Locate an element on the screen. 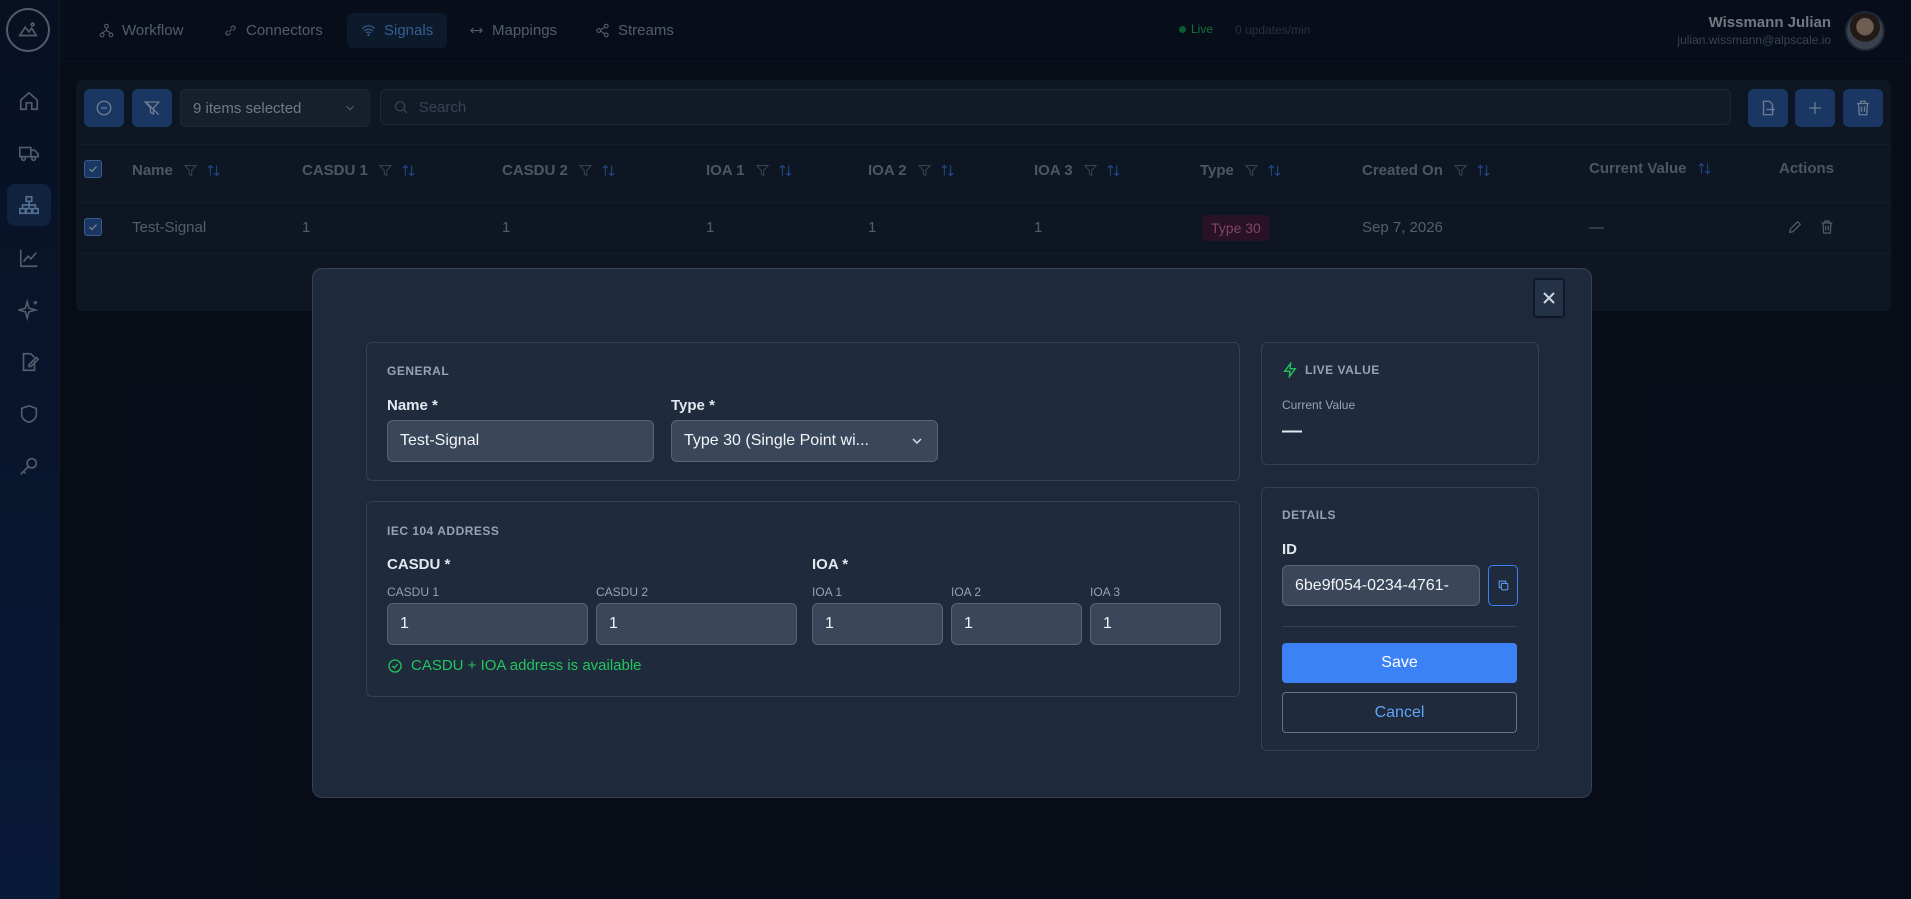 The height and width of the screenshot is (899, 1911). ioa3-input: 1 is located at coordinates (1155, 624).